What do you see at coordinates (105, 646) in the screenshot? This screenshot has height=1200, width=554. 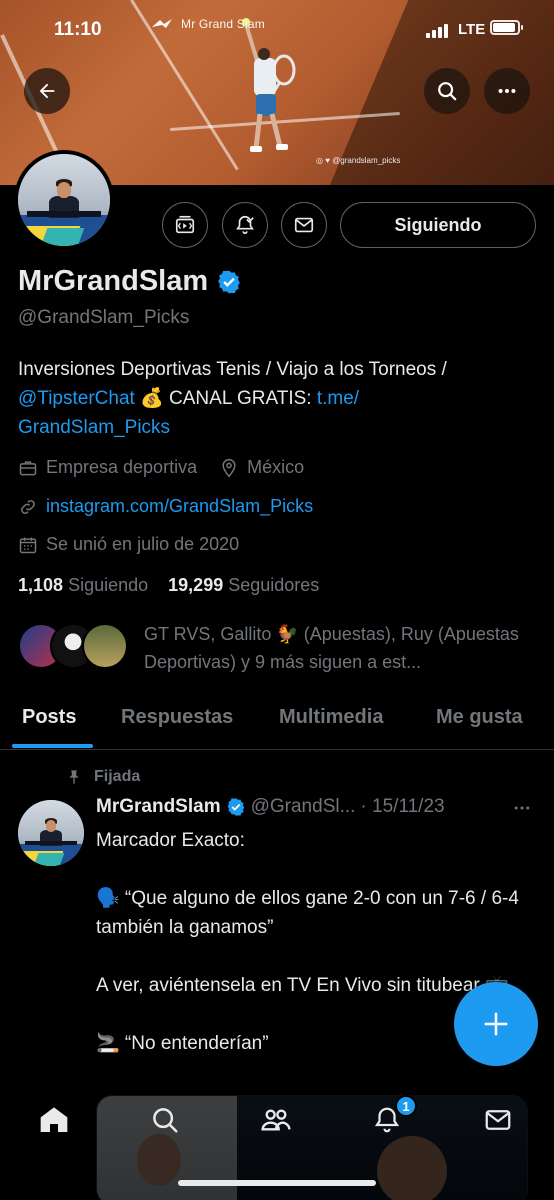 I see `follower-avatar` at bounding box center [105, 646].